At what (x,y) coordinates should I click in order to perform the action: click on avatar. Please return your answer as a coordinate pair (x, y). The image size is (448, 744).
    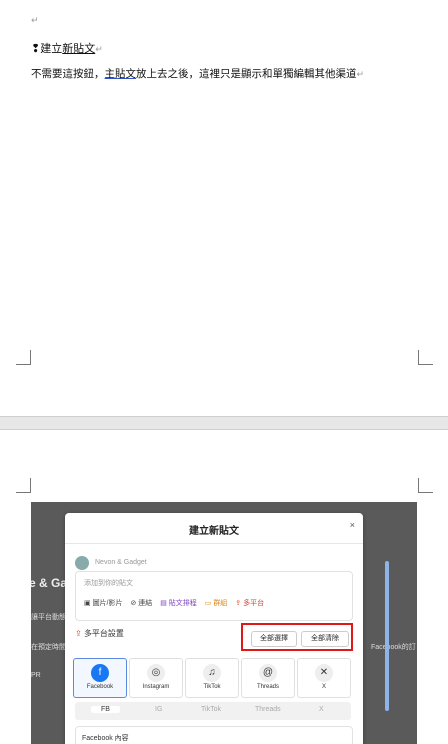
    Looking at the image, I should click on (82, 563).